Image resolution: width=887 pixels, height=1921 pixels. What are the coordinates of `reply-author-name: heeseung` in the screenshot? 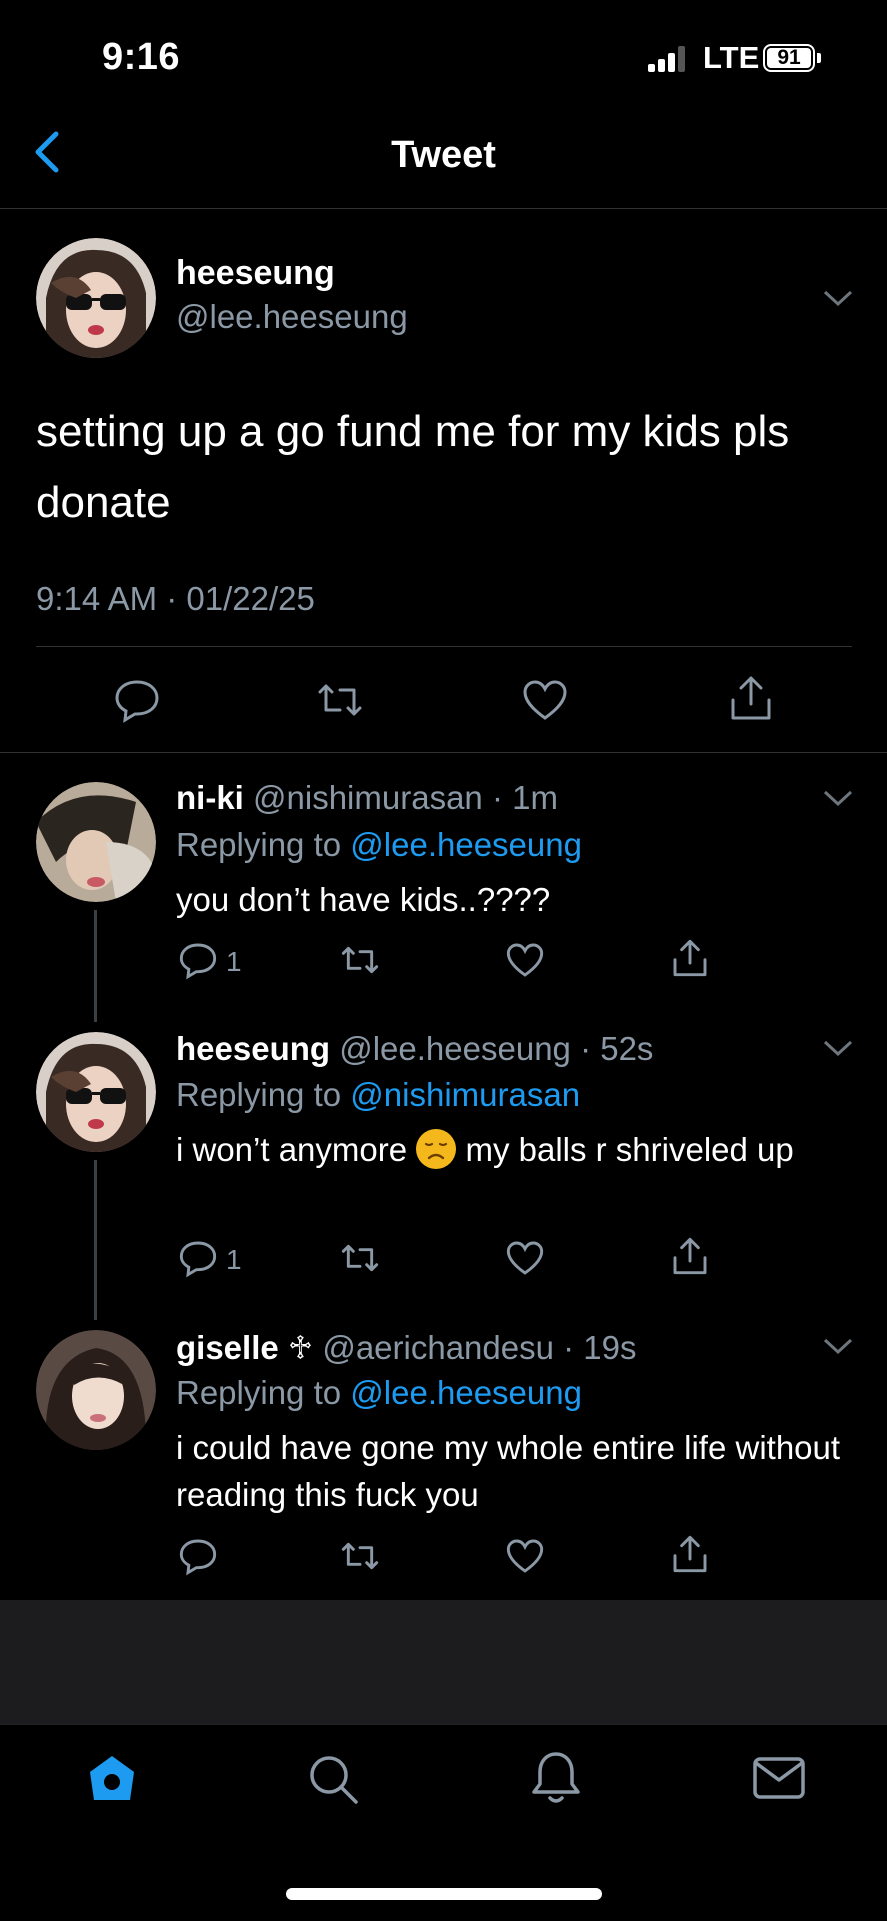 It's located at (253, 1048).